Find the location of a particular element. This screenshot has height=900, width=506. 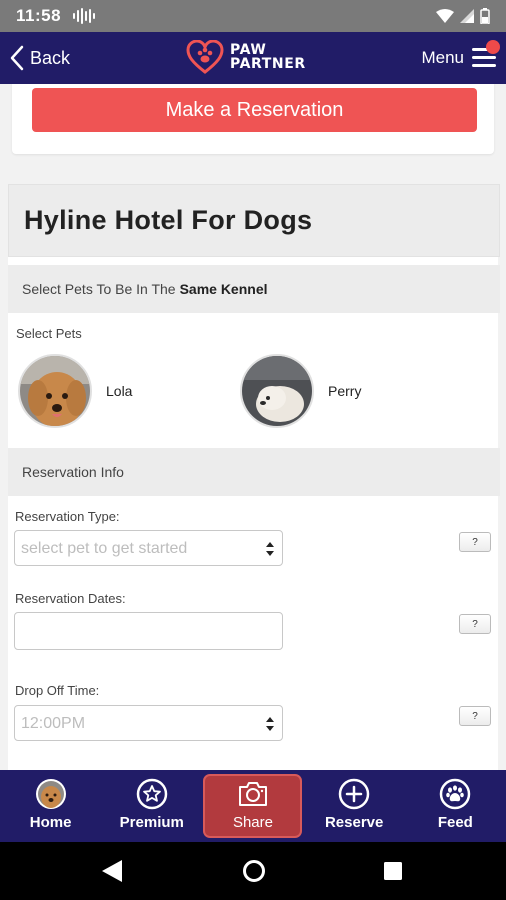

system-home-icon is located at coordinates (254, 871).